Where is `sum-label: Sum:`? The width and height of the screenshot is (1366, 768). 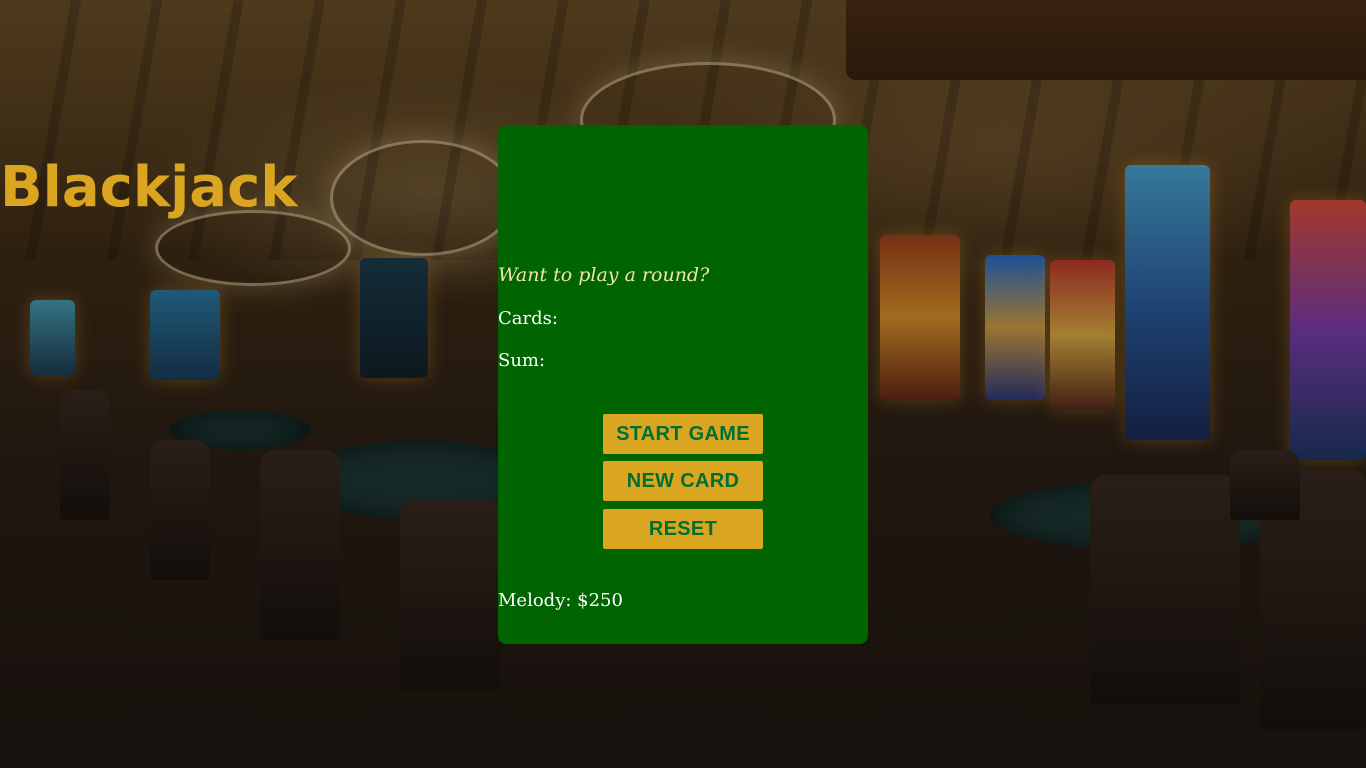
sum-label: Sum: is located at coordinates (522, 360).